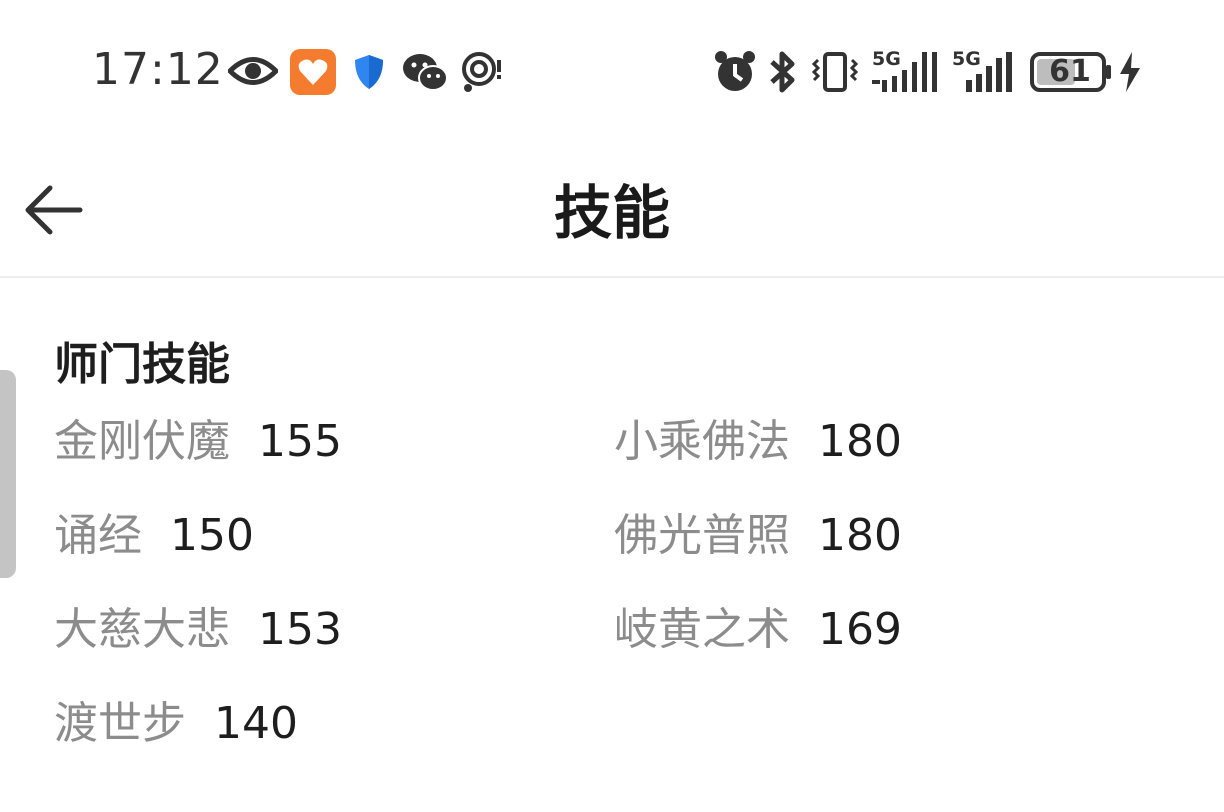 The width and height of the screenshot is (1224, 812). What do you see at coordinates (300, 441) in the screenshot?
I see `skill-value: 155` at bounding box center [300, 441].